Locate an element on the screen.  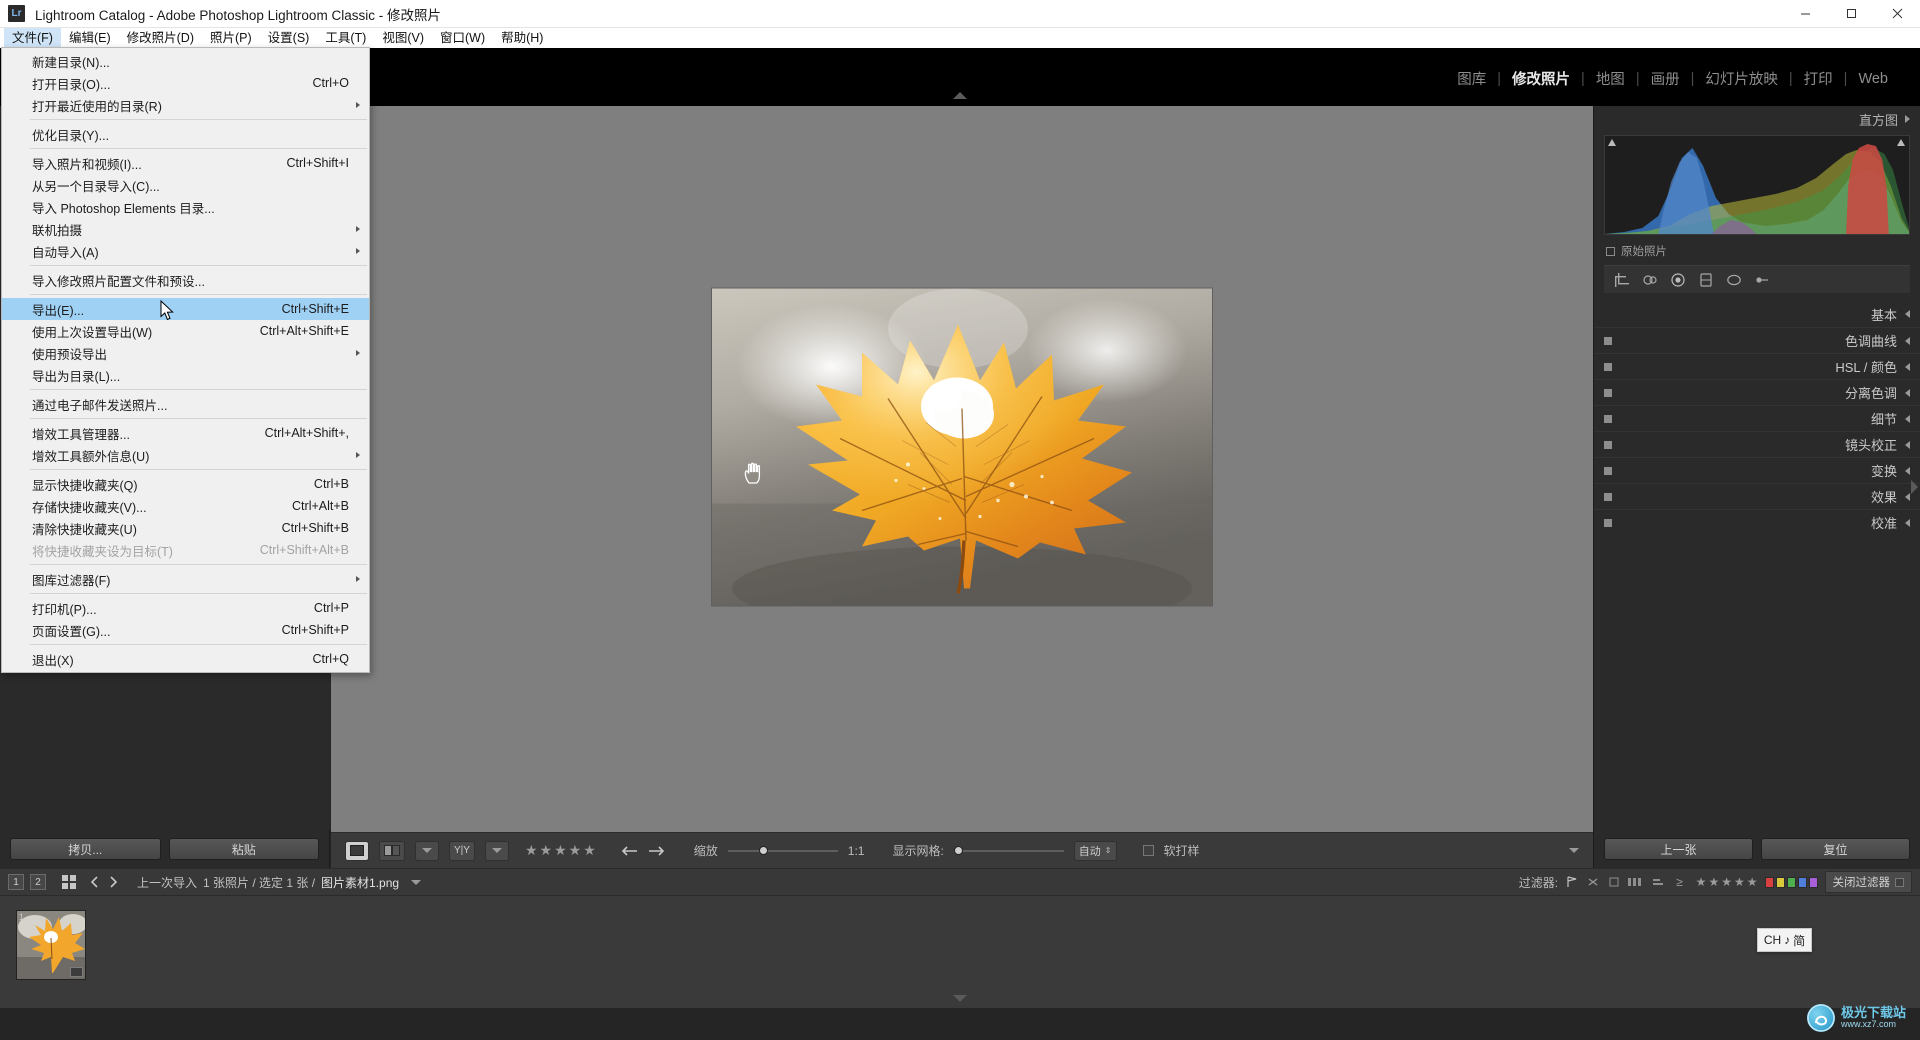
rating-stars: ★ ★ ★ ★ ★ is located at coordinates (560, 850).